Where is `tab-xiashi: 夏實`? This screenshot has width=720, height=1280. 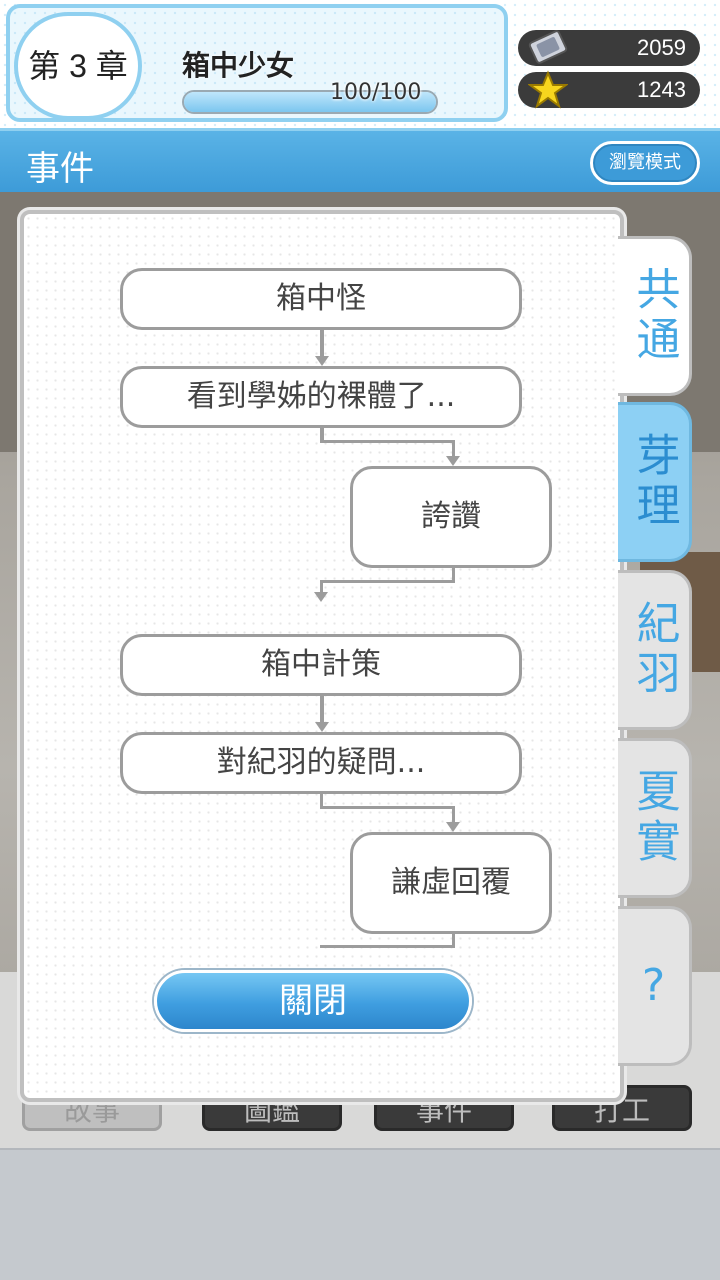 tab-xiashi: 夏實 is located at coordinates (655, 818).